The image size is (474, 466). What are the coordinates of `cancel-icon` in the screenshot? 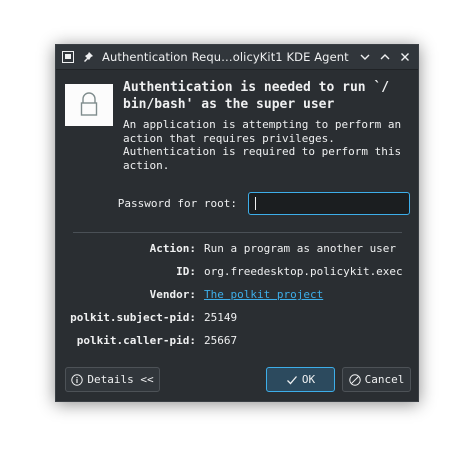 It's located at (354, 379).